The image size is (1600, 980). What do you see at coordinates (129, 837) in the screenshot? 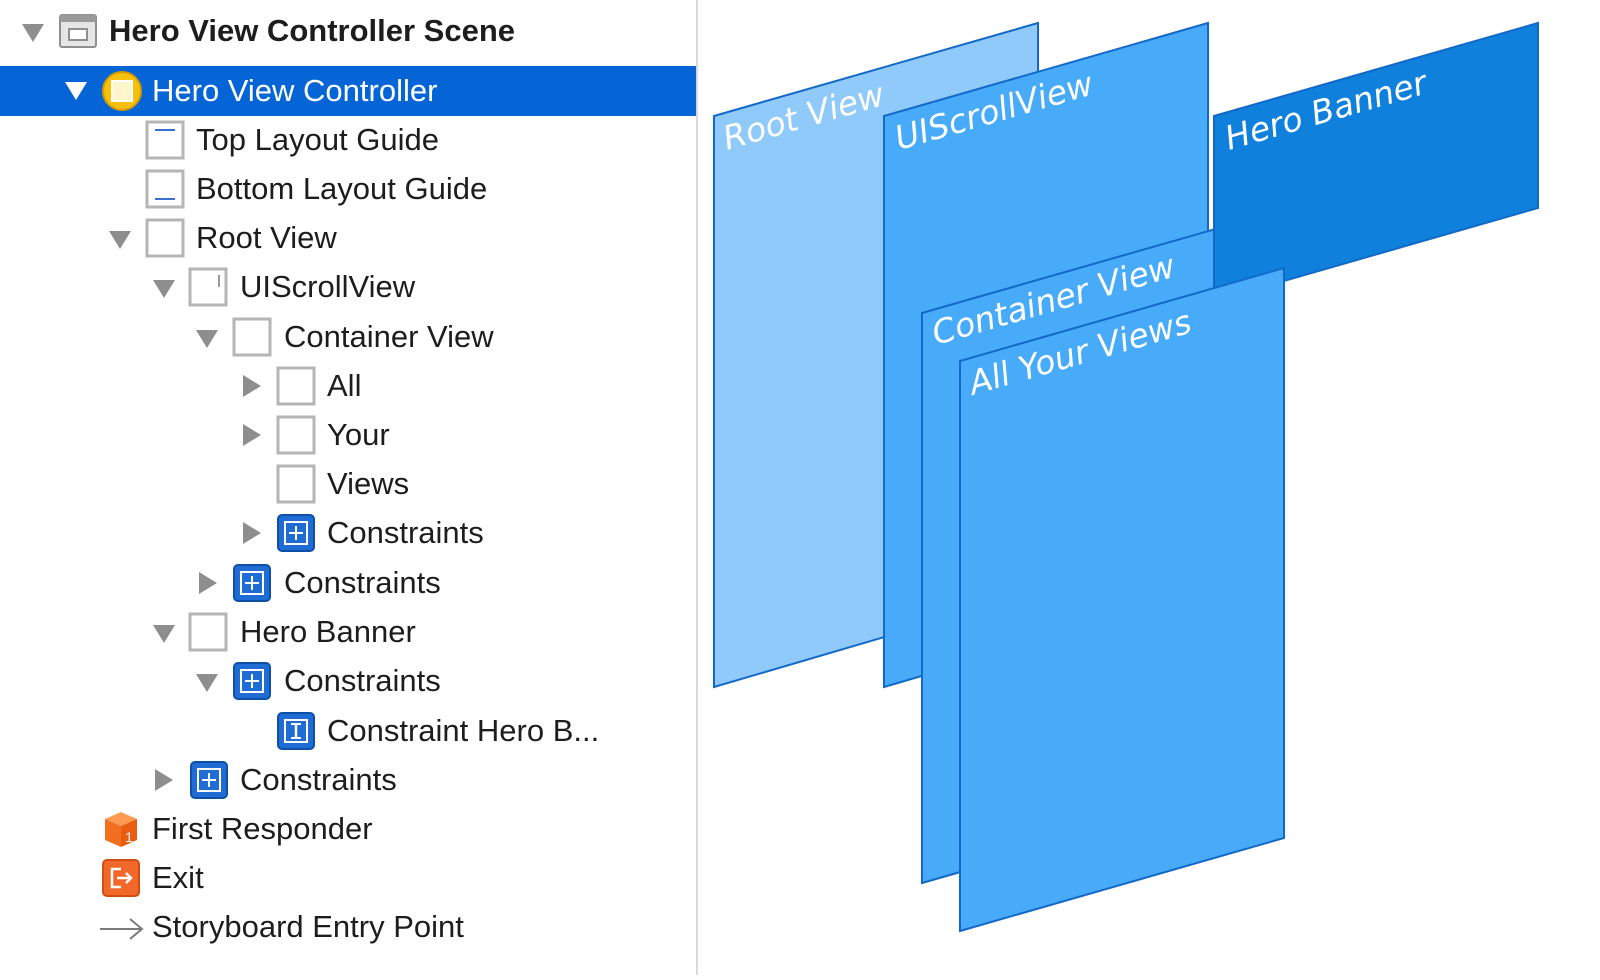
I see `svg-text: 1` at bounding box center [129, 837].